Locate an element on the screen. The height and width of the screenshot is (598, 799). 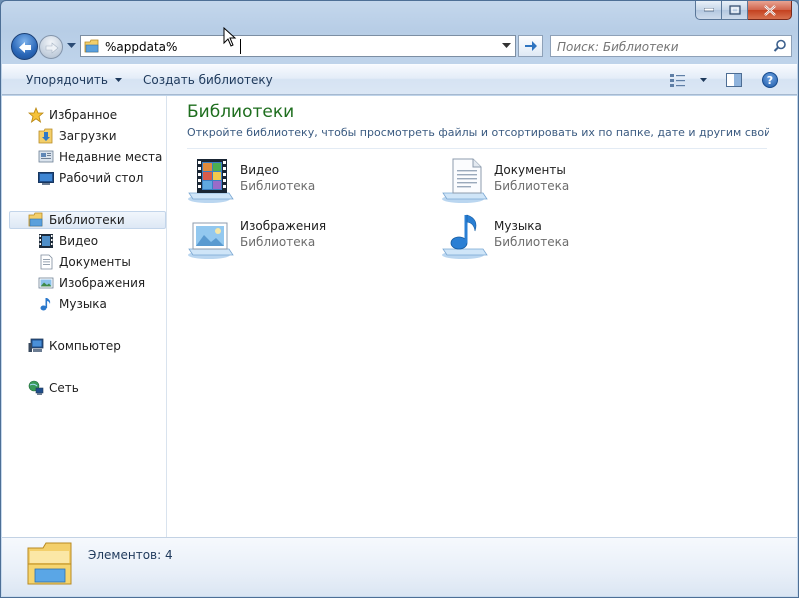
sidebar-item-label: Загрузки is located at coordinates (88, 136).